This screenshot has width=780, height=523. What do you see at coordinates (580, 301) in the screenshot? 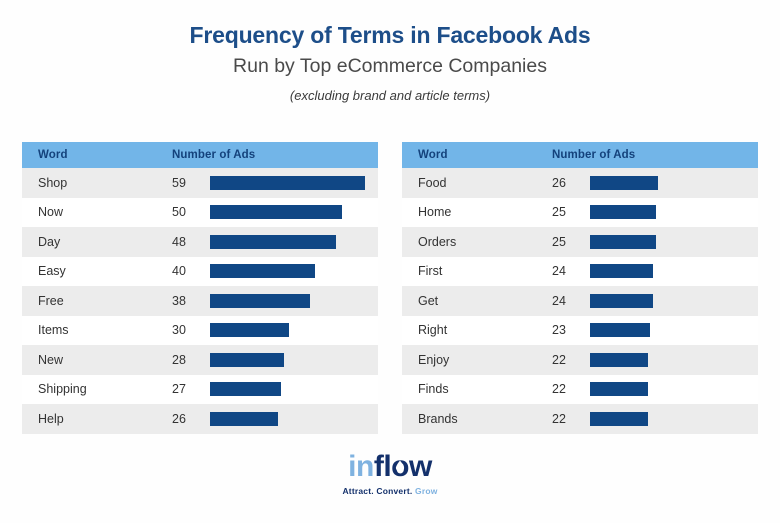
I see `table-row: Get 24` at bounding box center [580, 301].